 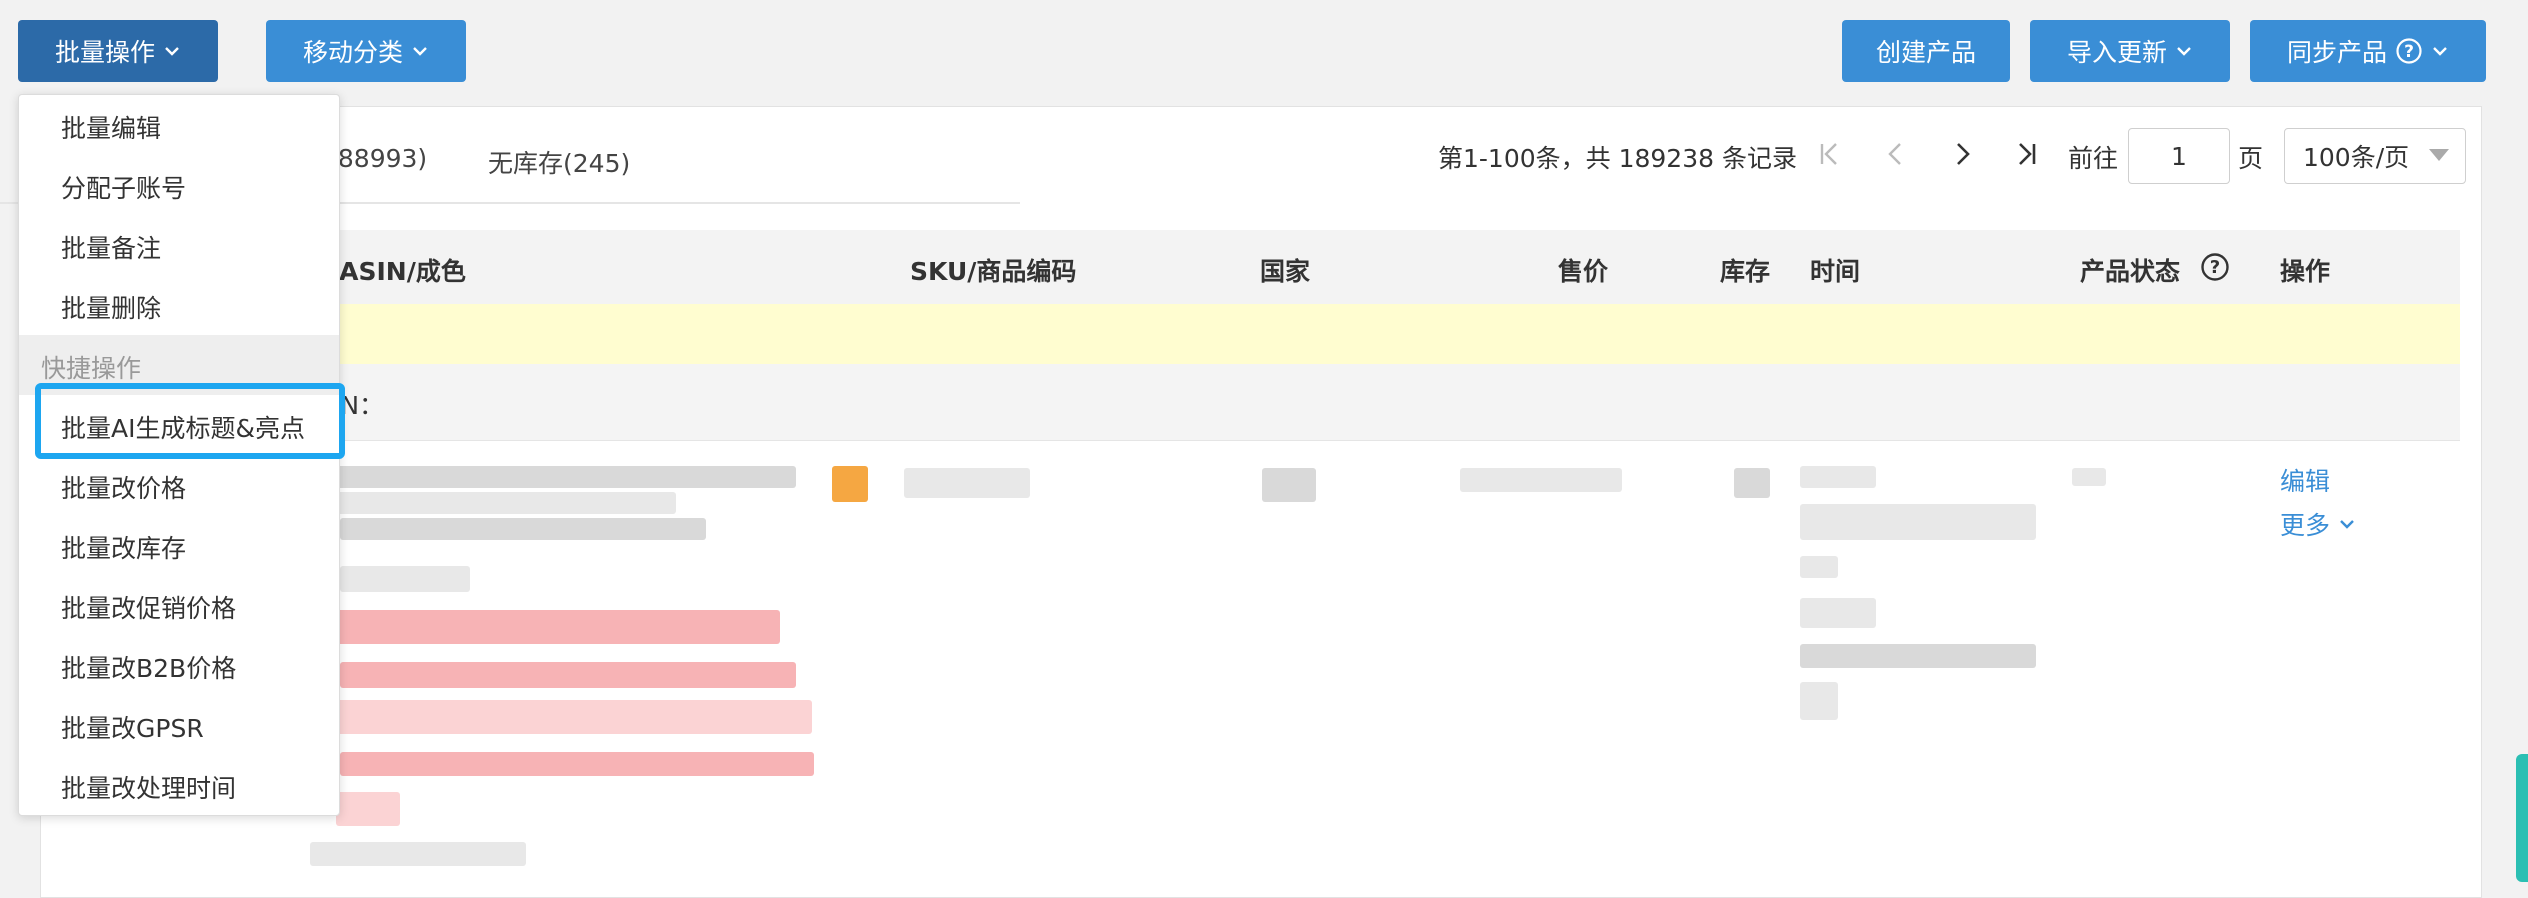 I want to click on floating-side-tab, so click(x=2522, y=818).